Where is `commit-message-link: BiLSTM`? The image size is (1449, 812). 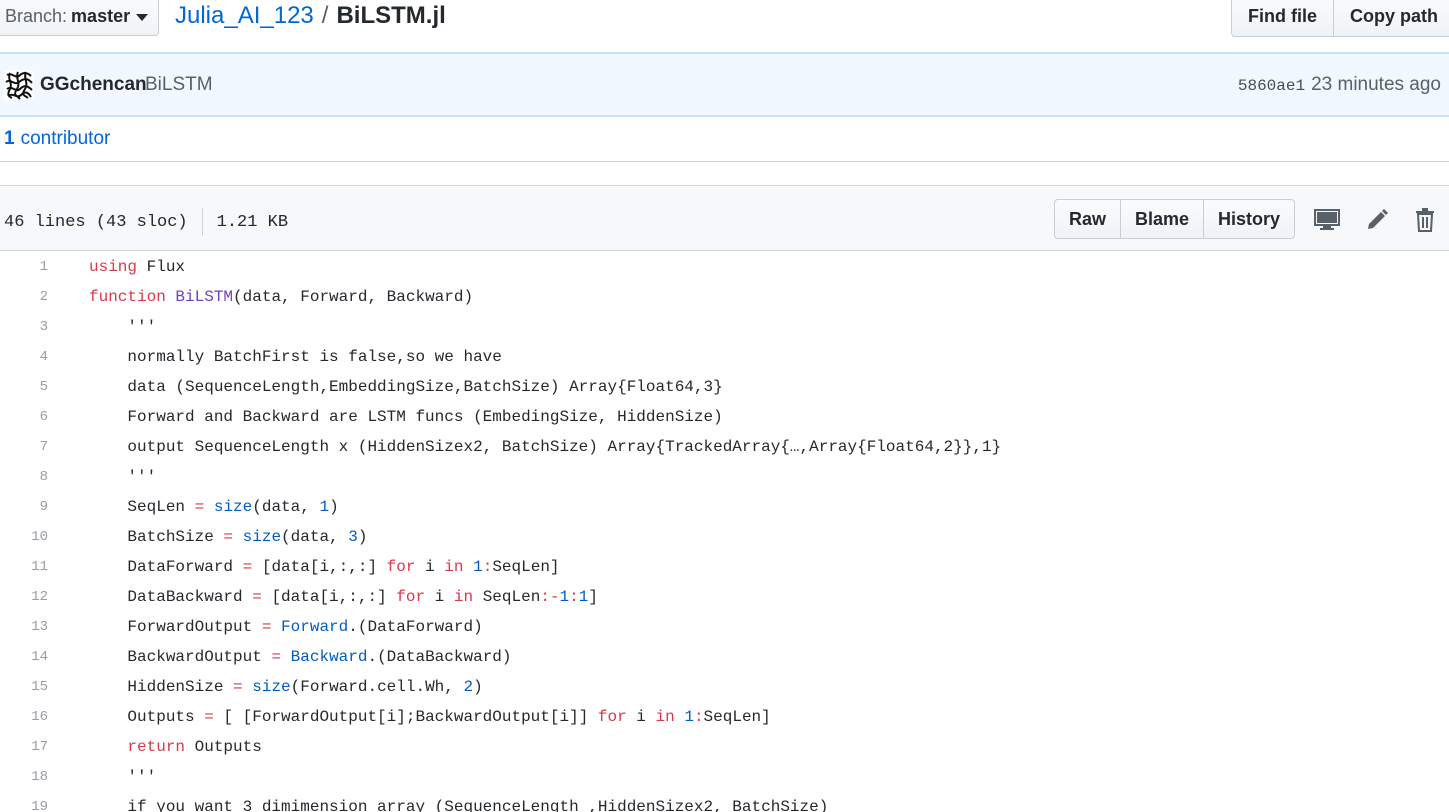 commit-message-link: BiLSTM is located at coordinates (179, 85).